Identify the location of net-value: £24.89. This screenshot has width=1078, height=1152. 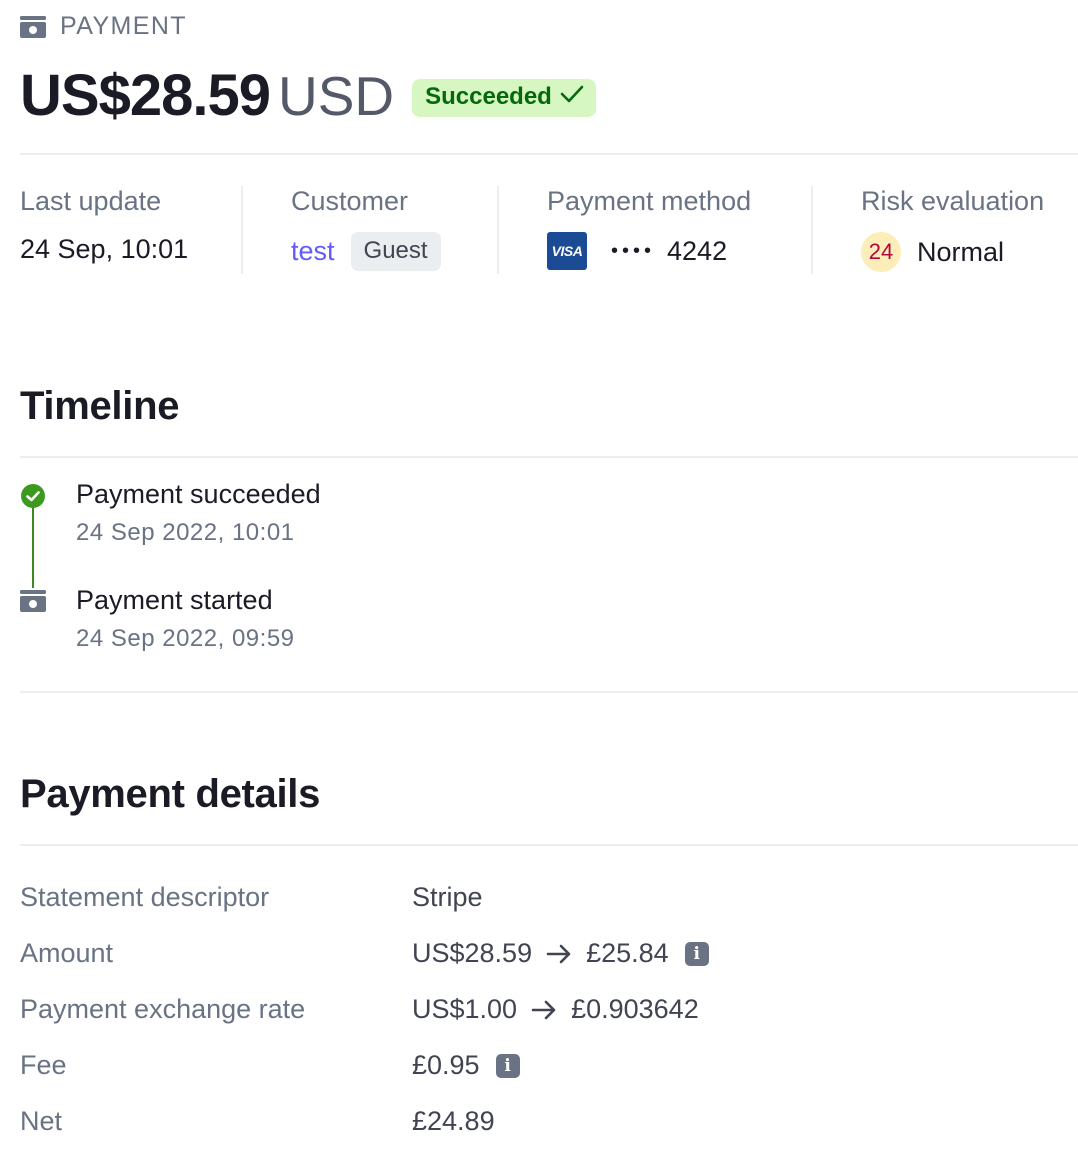
(453, 1121).